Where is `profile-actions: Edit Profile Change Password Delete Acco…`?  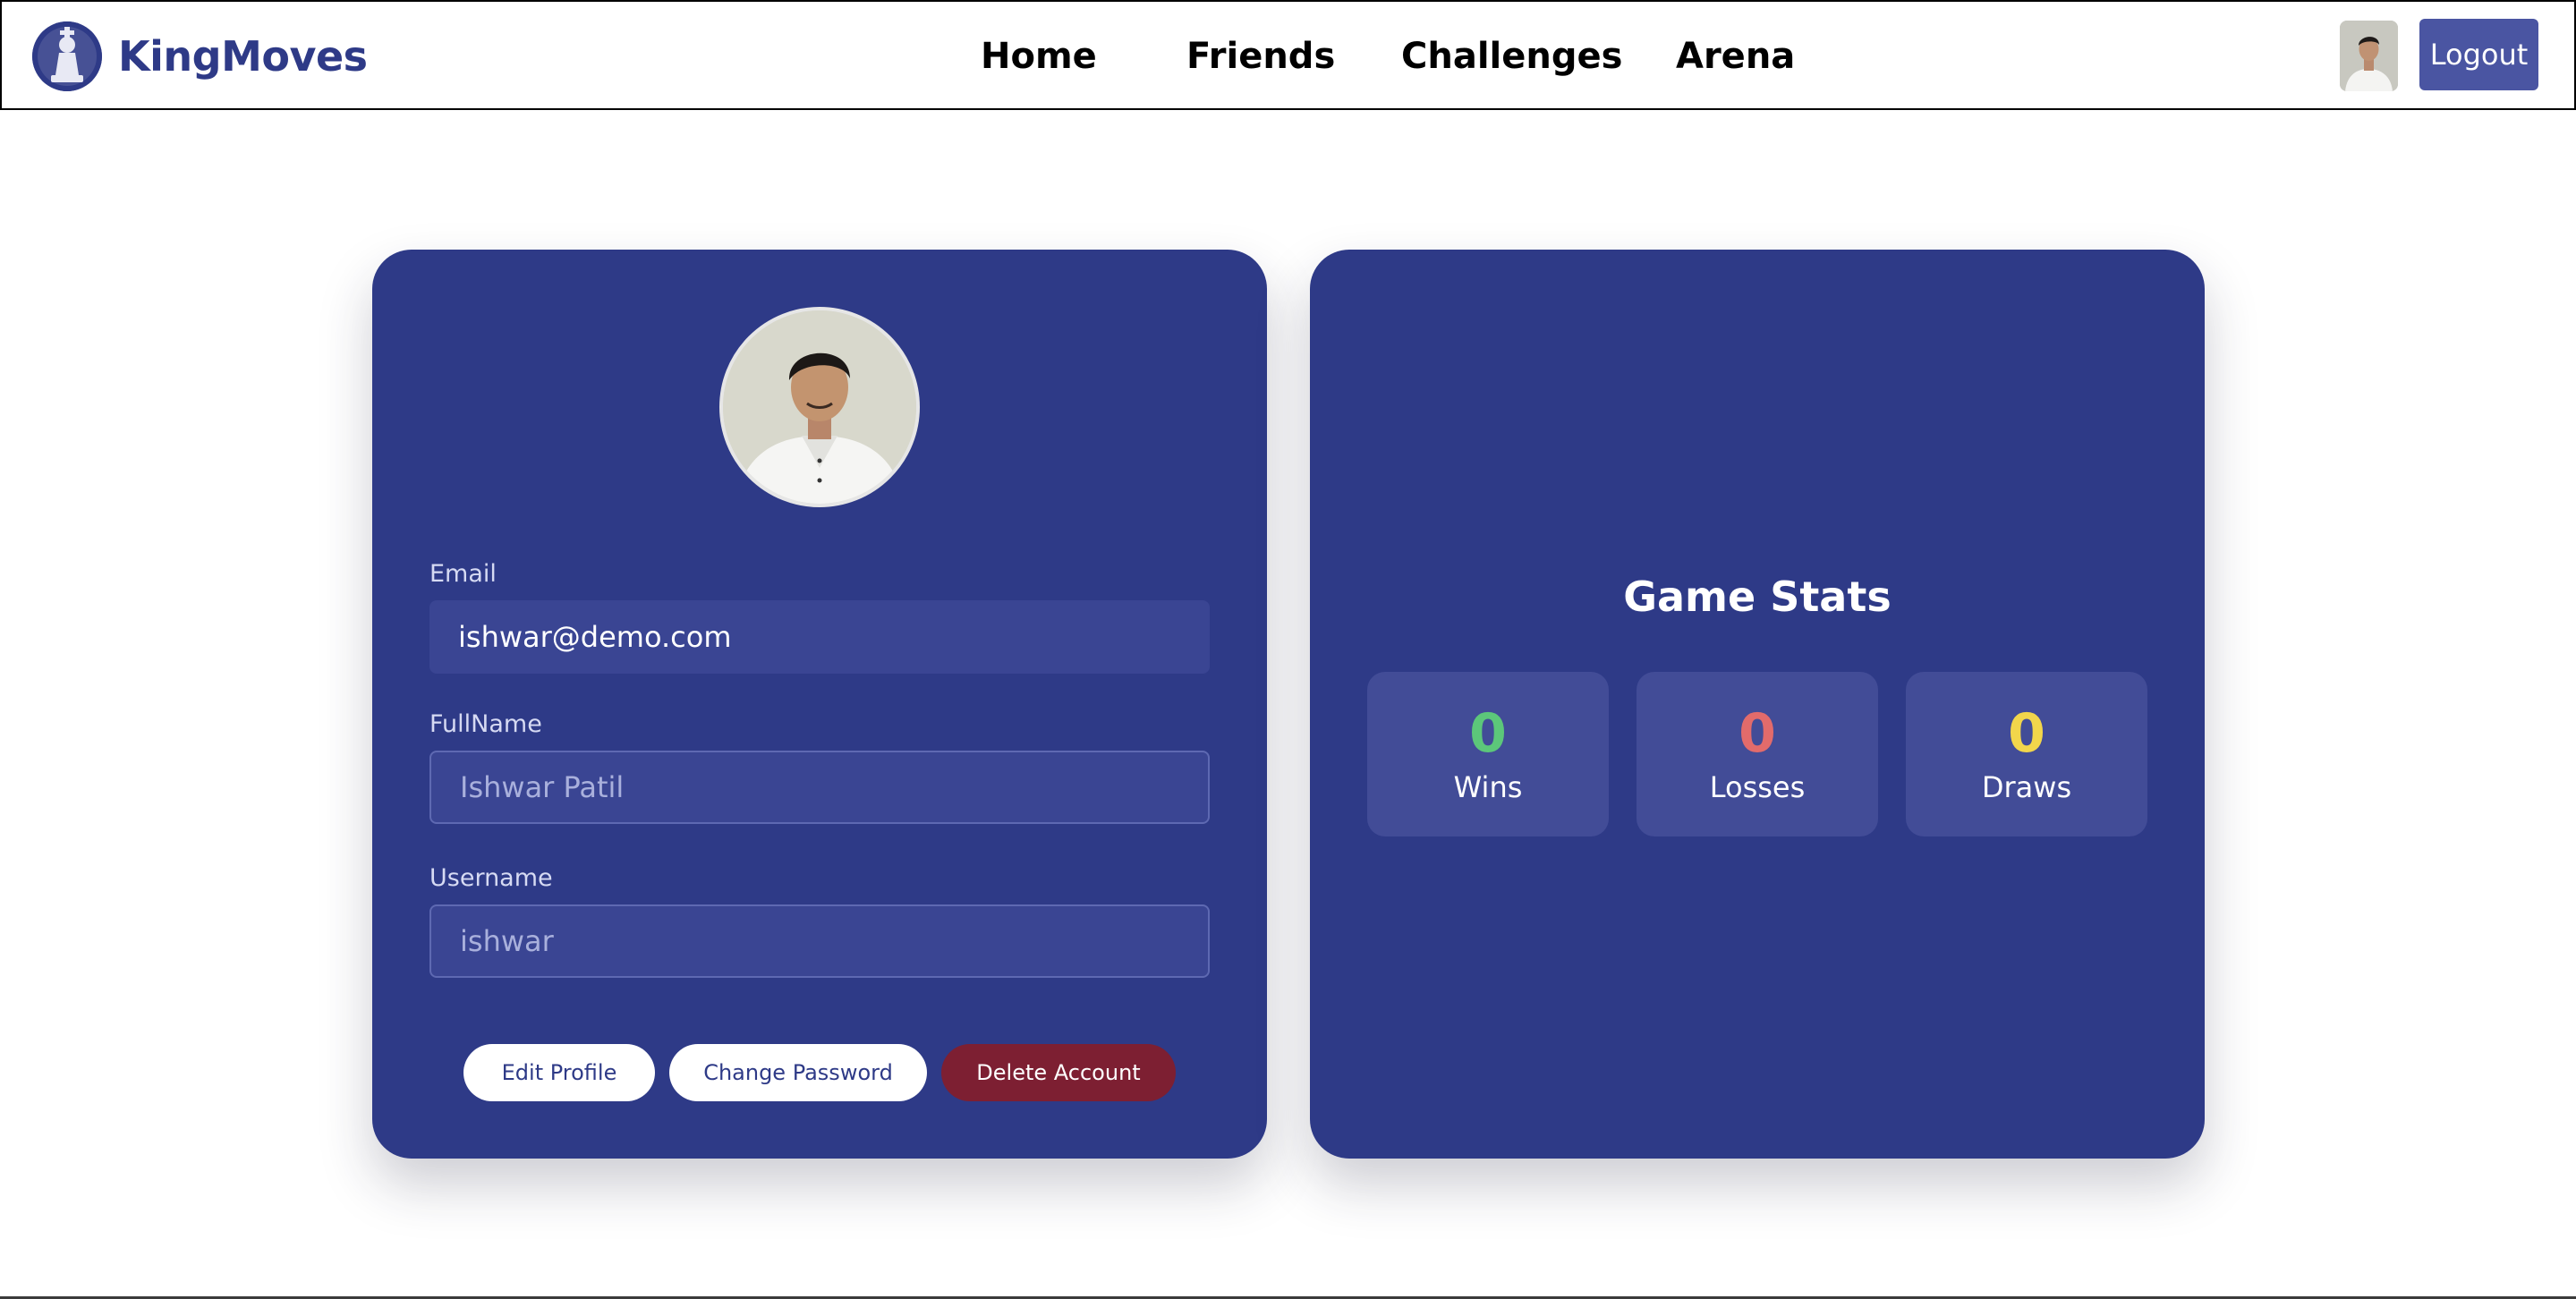
profile-actions: Edit Profile Change Password Delete Acco… is located at coordinates (819, 1072).